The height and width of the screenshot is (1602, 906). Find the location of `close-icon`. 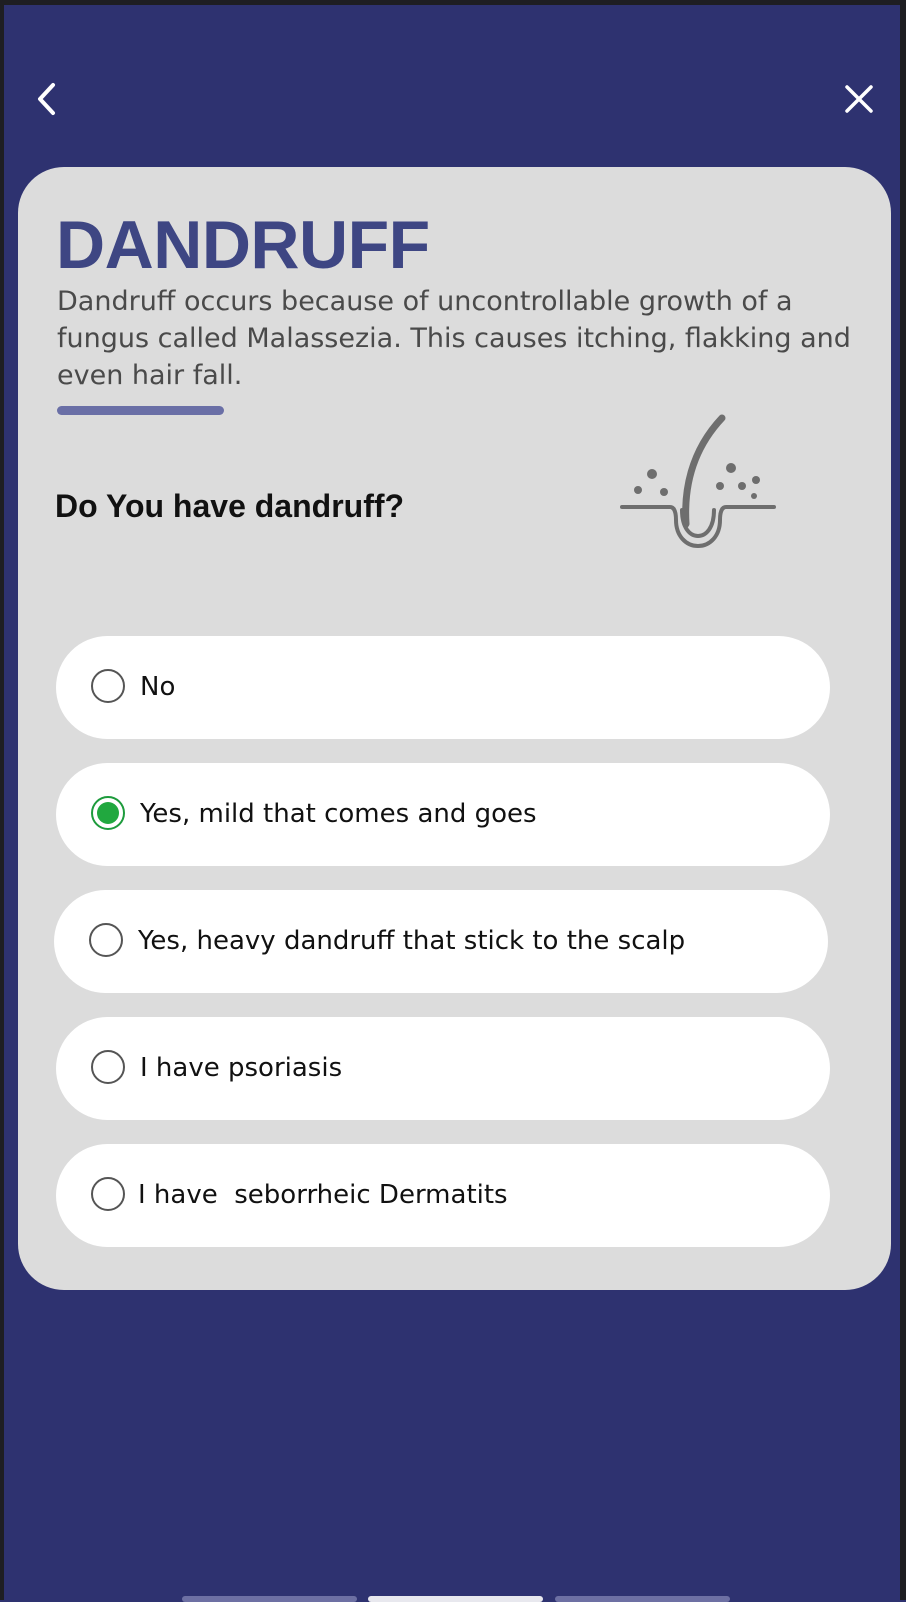

close-icon is located at coordinates (859, 99).